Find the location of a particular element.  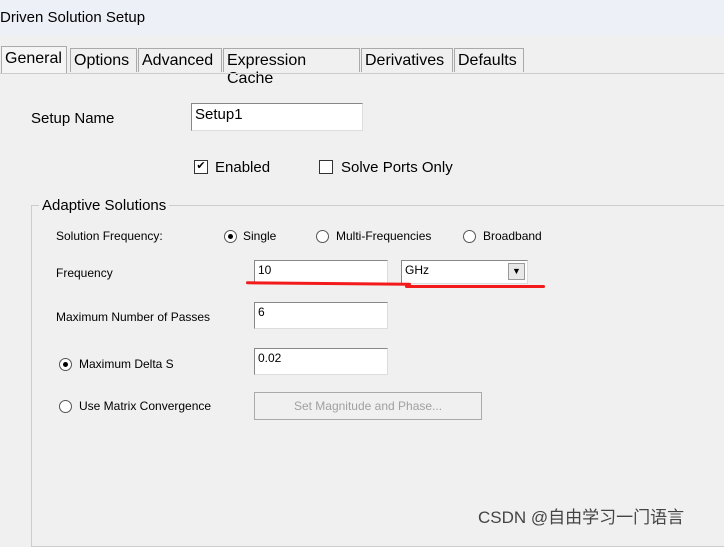

adaptive-solutions-title: Adaptive Solutions is located at coordinates (104, 205).